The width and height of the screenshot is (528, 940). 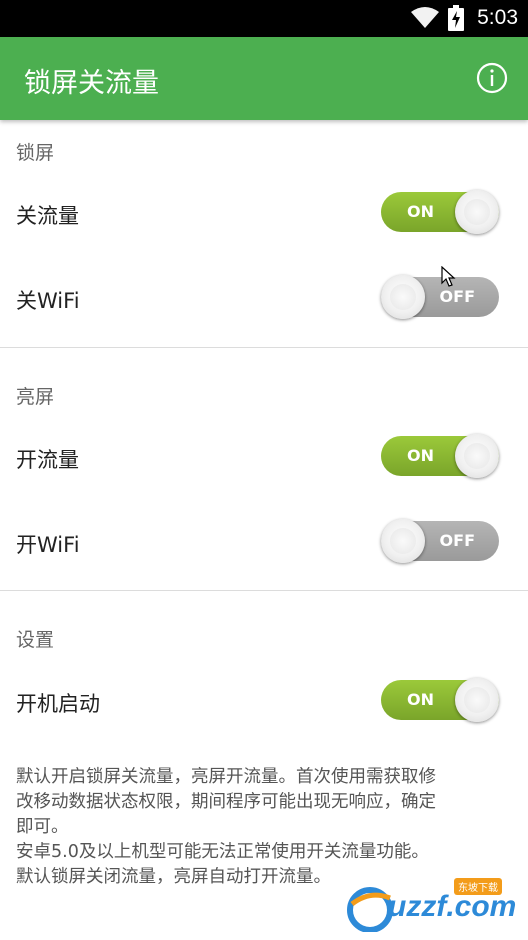 I want to click on app-title: 锁屏关流量, so click(x=91, y=83).